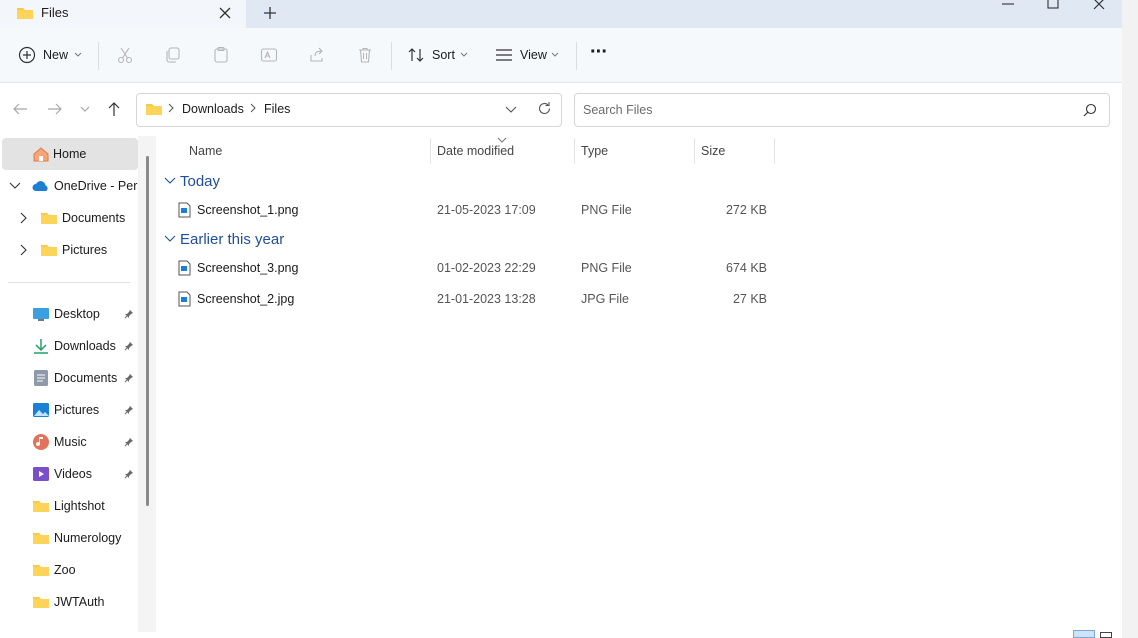 The height and width of the screenshot is (638, 1138). Describe the element at coordinates (511, 110) in the screenshot. I see `address-history-chevron-icon` at that location.